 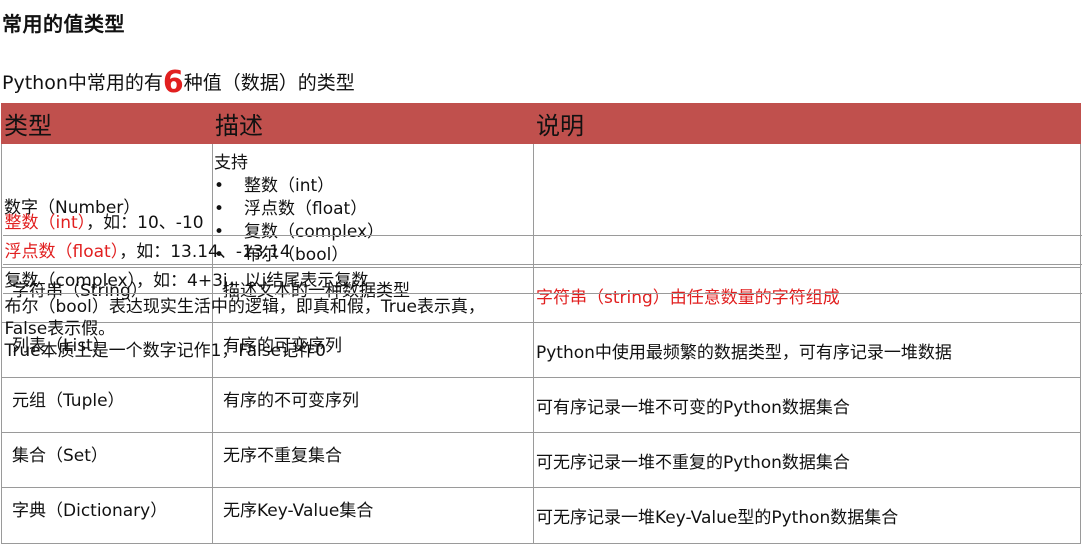 What do you see at coordinates (373, 460) in the screenshot?
I see `desc-cell: 无序不重复集合` at bounding box center [373, 460].